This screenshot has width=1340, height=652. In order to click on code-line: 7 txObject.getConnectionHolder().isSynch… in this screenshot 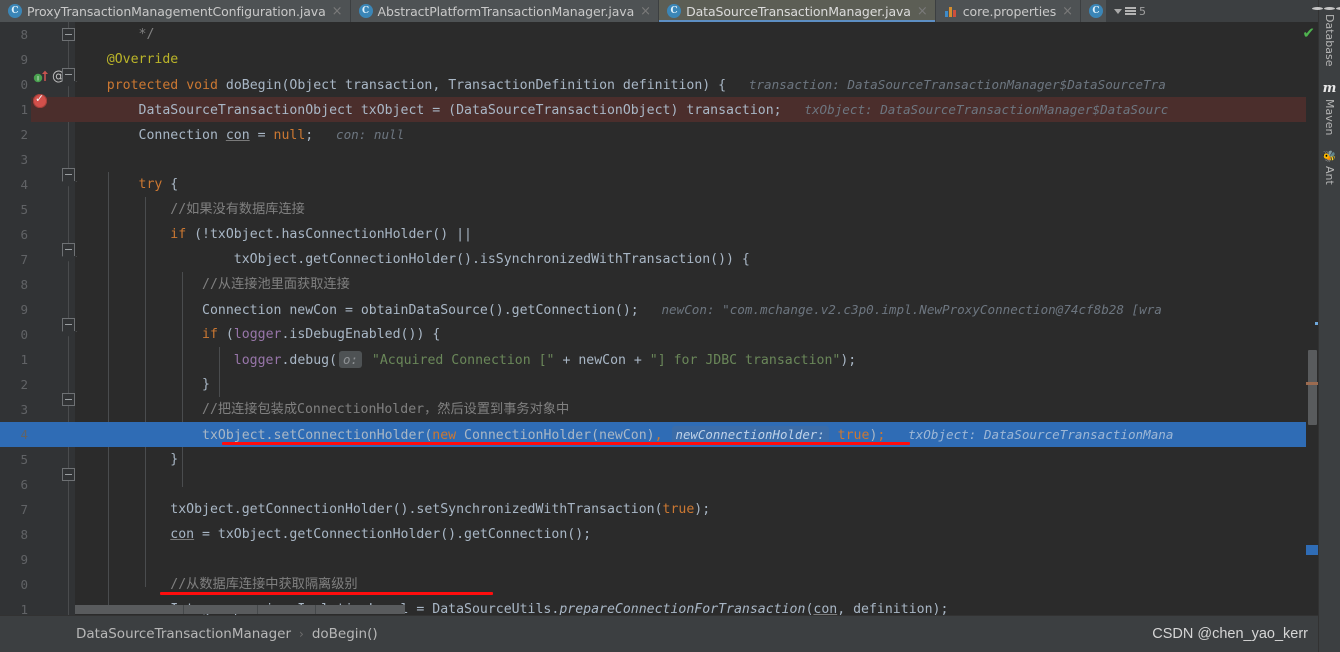, I will do `click(659, 259)`.